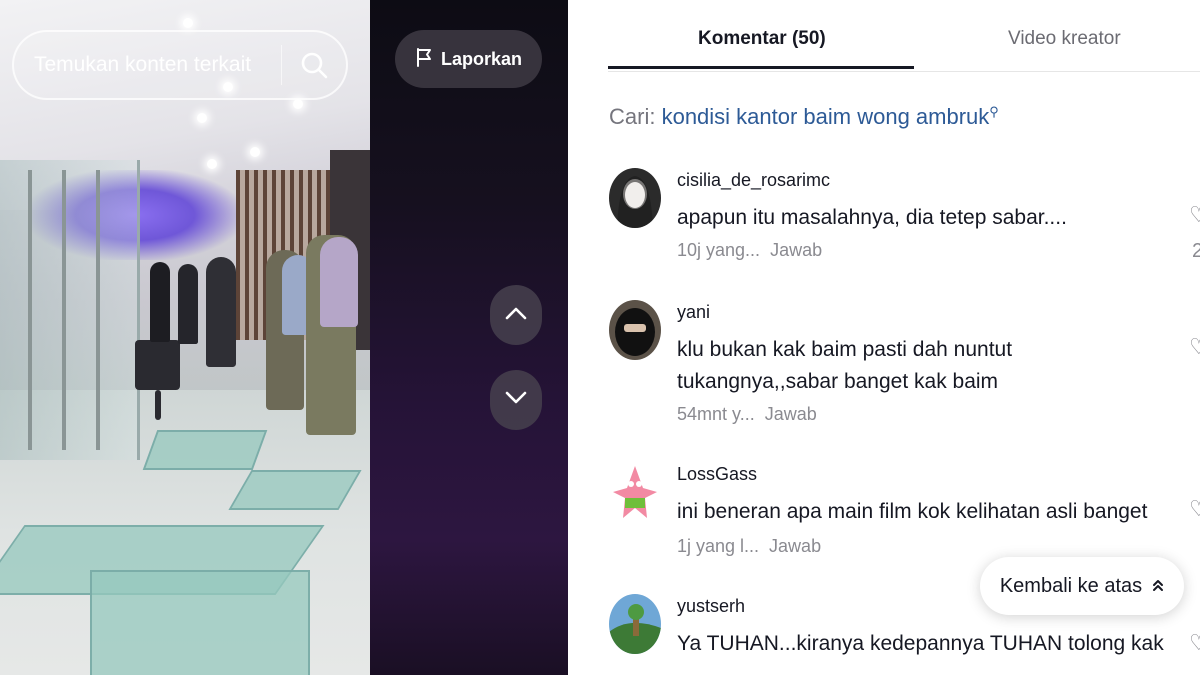 This screenshot has height=675, width=1200. Describe the element at coordinates (693, 312) in the screenshot. I see `comment-username: yani` at that location.